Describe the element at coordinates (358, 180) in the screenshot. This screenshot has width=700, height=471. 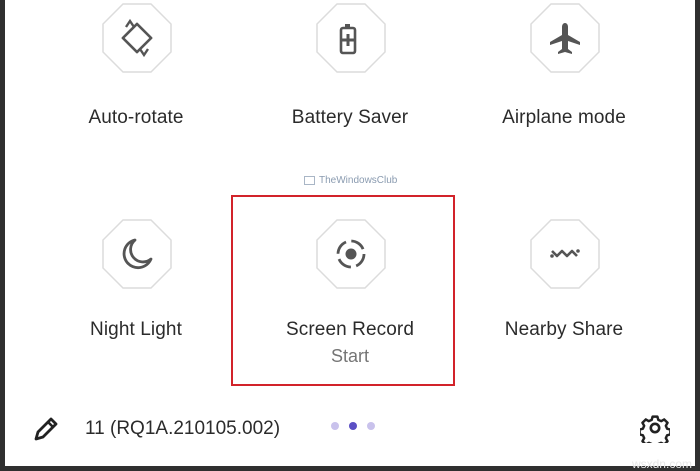
I see `watermark-text: TheWindowsClub` at that location.